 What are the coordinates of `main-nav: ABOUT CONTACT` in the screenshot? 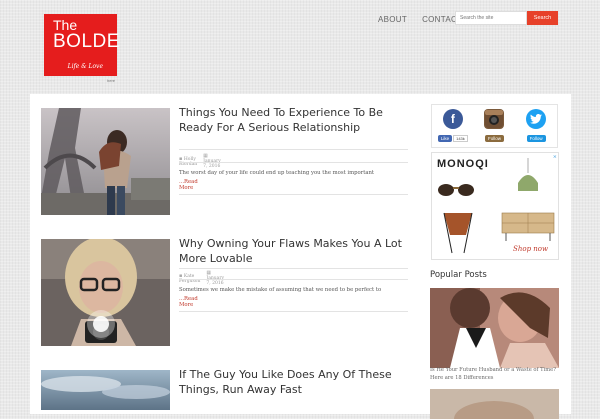 It's located at (420, 19).